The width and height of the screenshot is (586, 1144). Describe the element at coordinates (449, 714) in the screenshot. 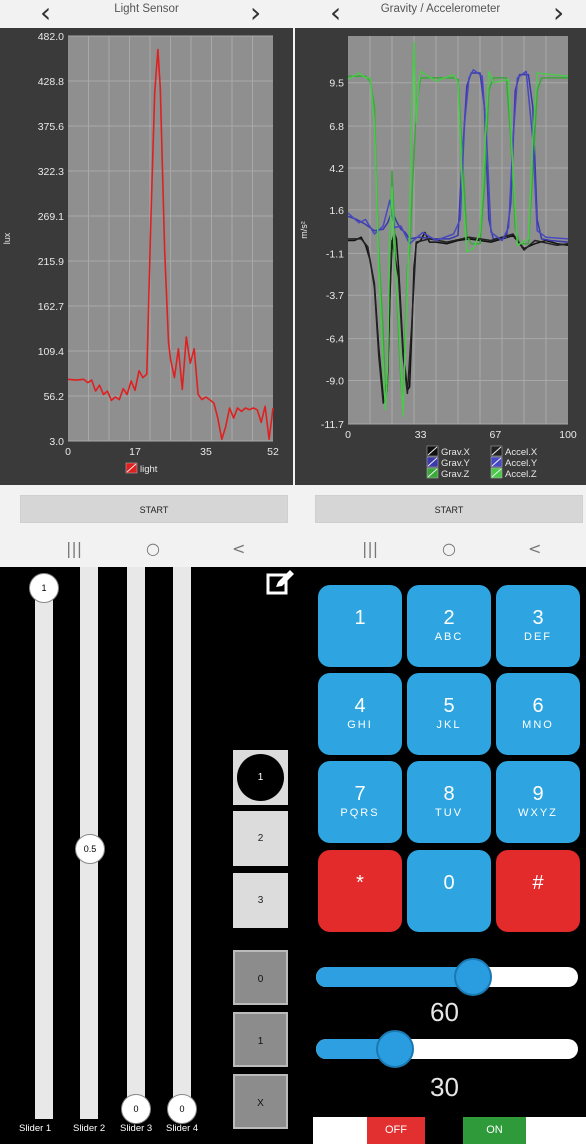

I see `keypad-key: 5 JKL` at that location.